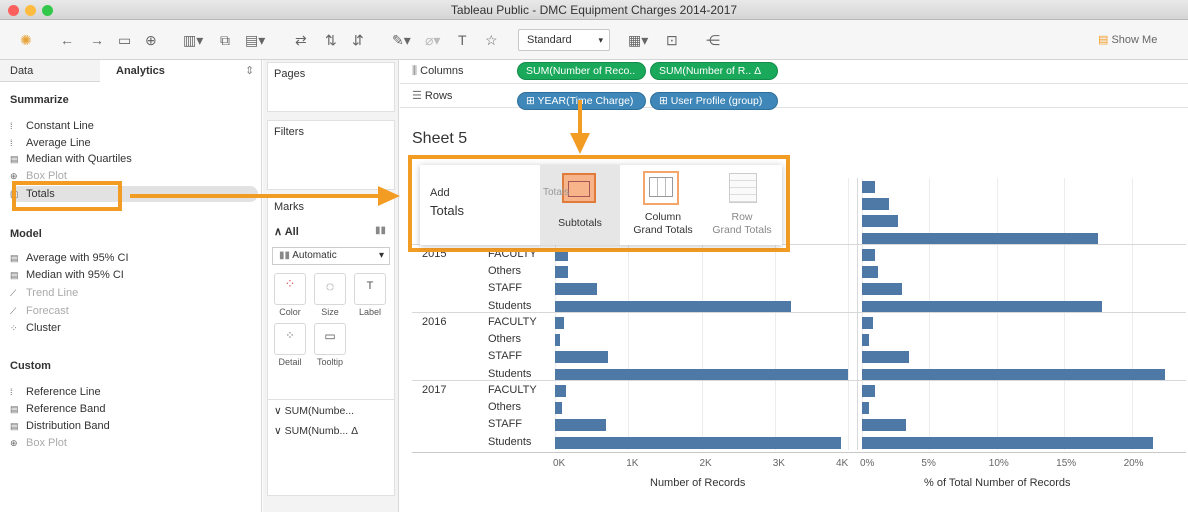 This screenshot has height=512, width=1188. Describe the element at coordinates (742, 205) in the screenshot. I see `row-grand-totals-option: Row Grand Totals` at that location.